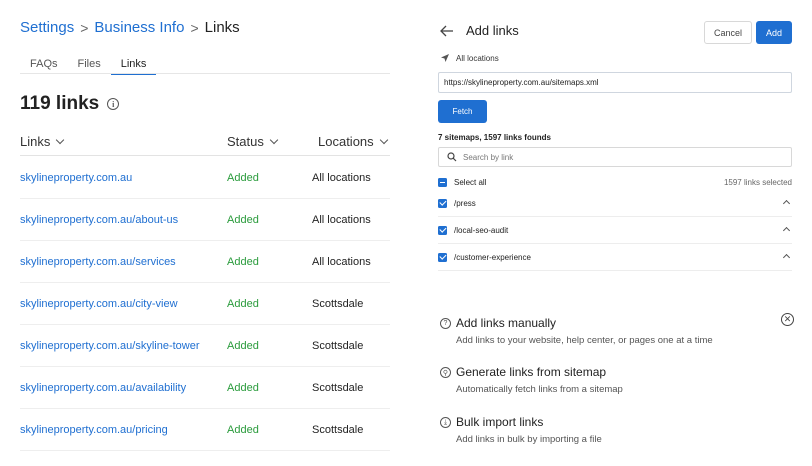  I want to click on location-selector: All locations, so click(469, 58).